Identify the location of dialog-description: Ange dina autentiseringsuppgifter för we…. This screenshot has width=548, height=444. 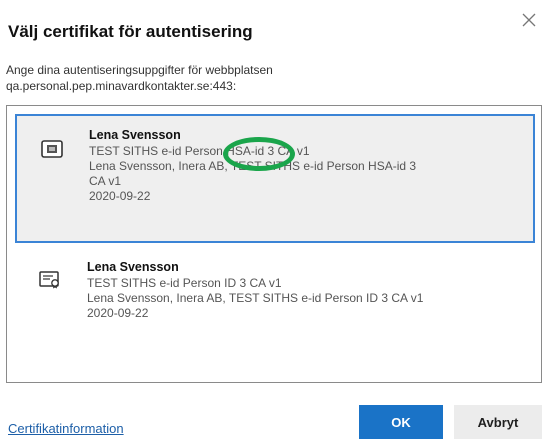
(139, 78).